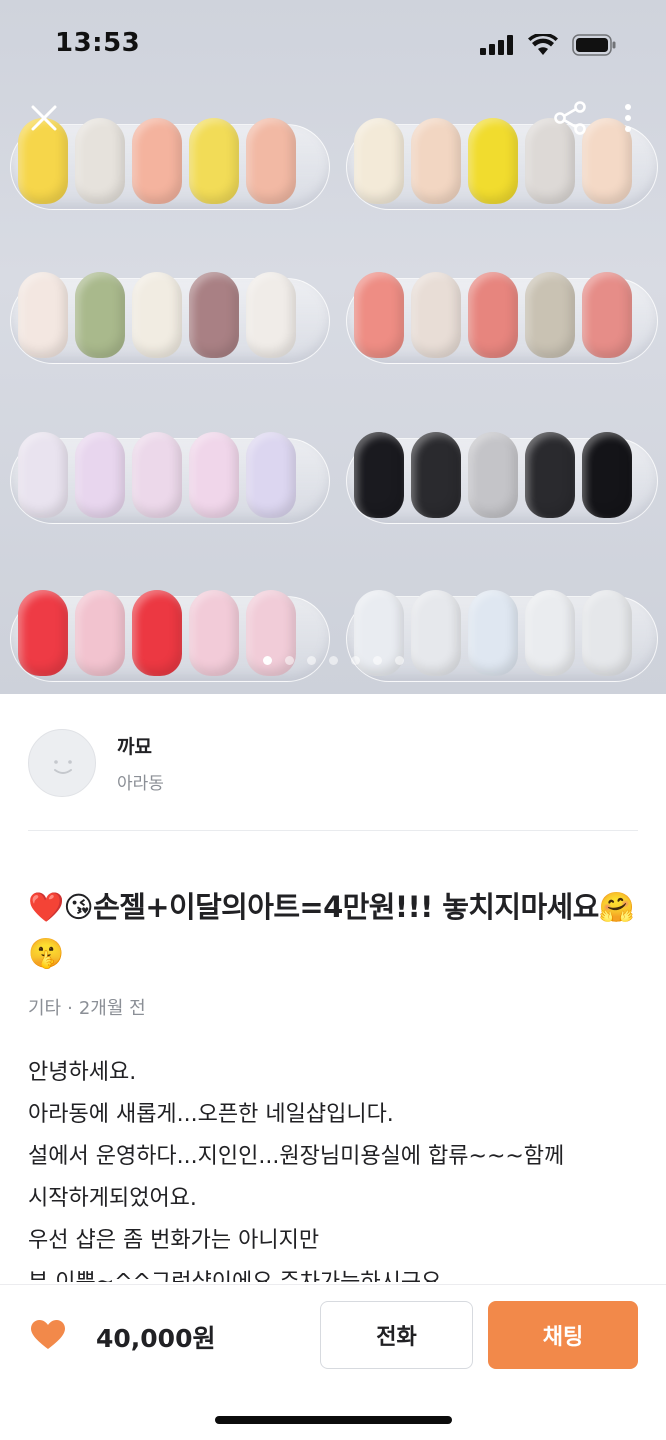 The image size is (666, 1440). I want to click on post-meta: 기타 · 2개월 전, so click(87, 1007).